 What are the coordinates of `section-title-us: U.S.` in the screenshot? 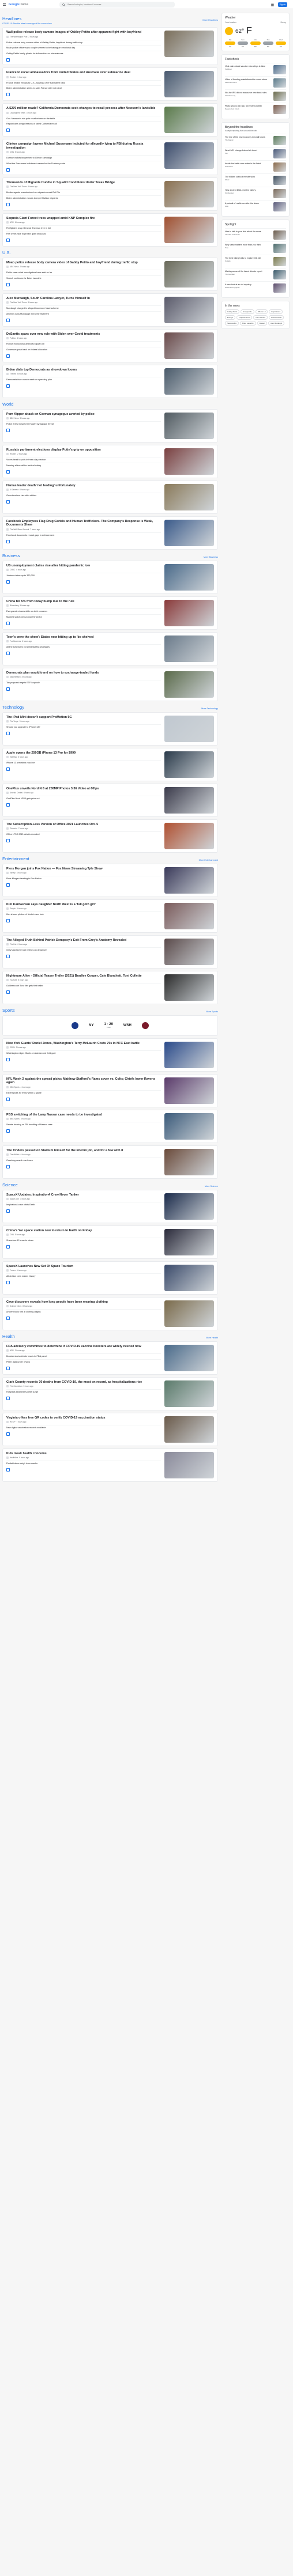 It's located at (6, 252).